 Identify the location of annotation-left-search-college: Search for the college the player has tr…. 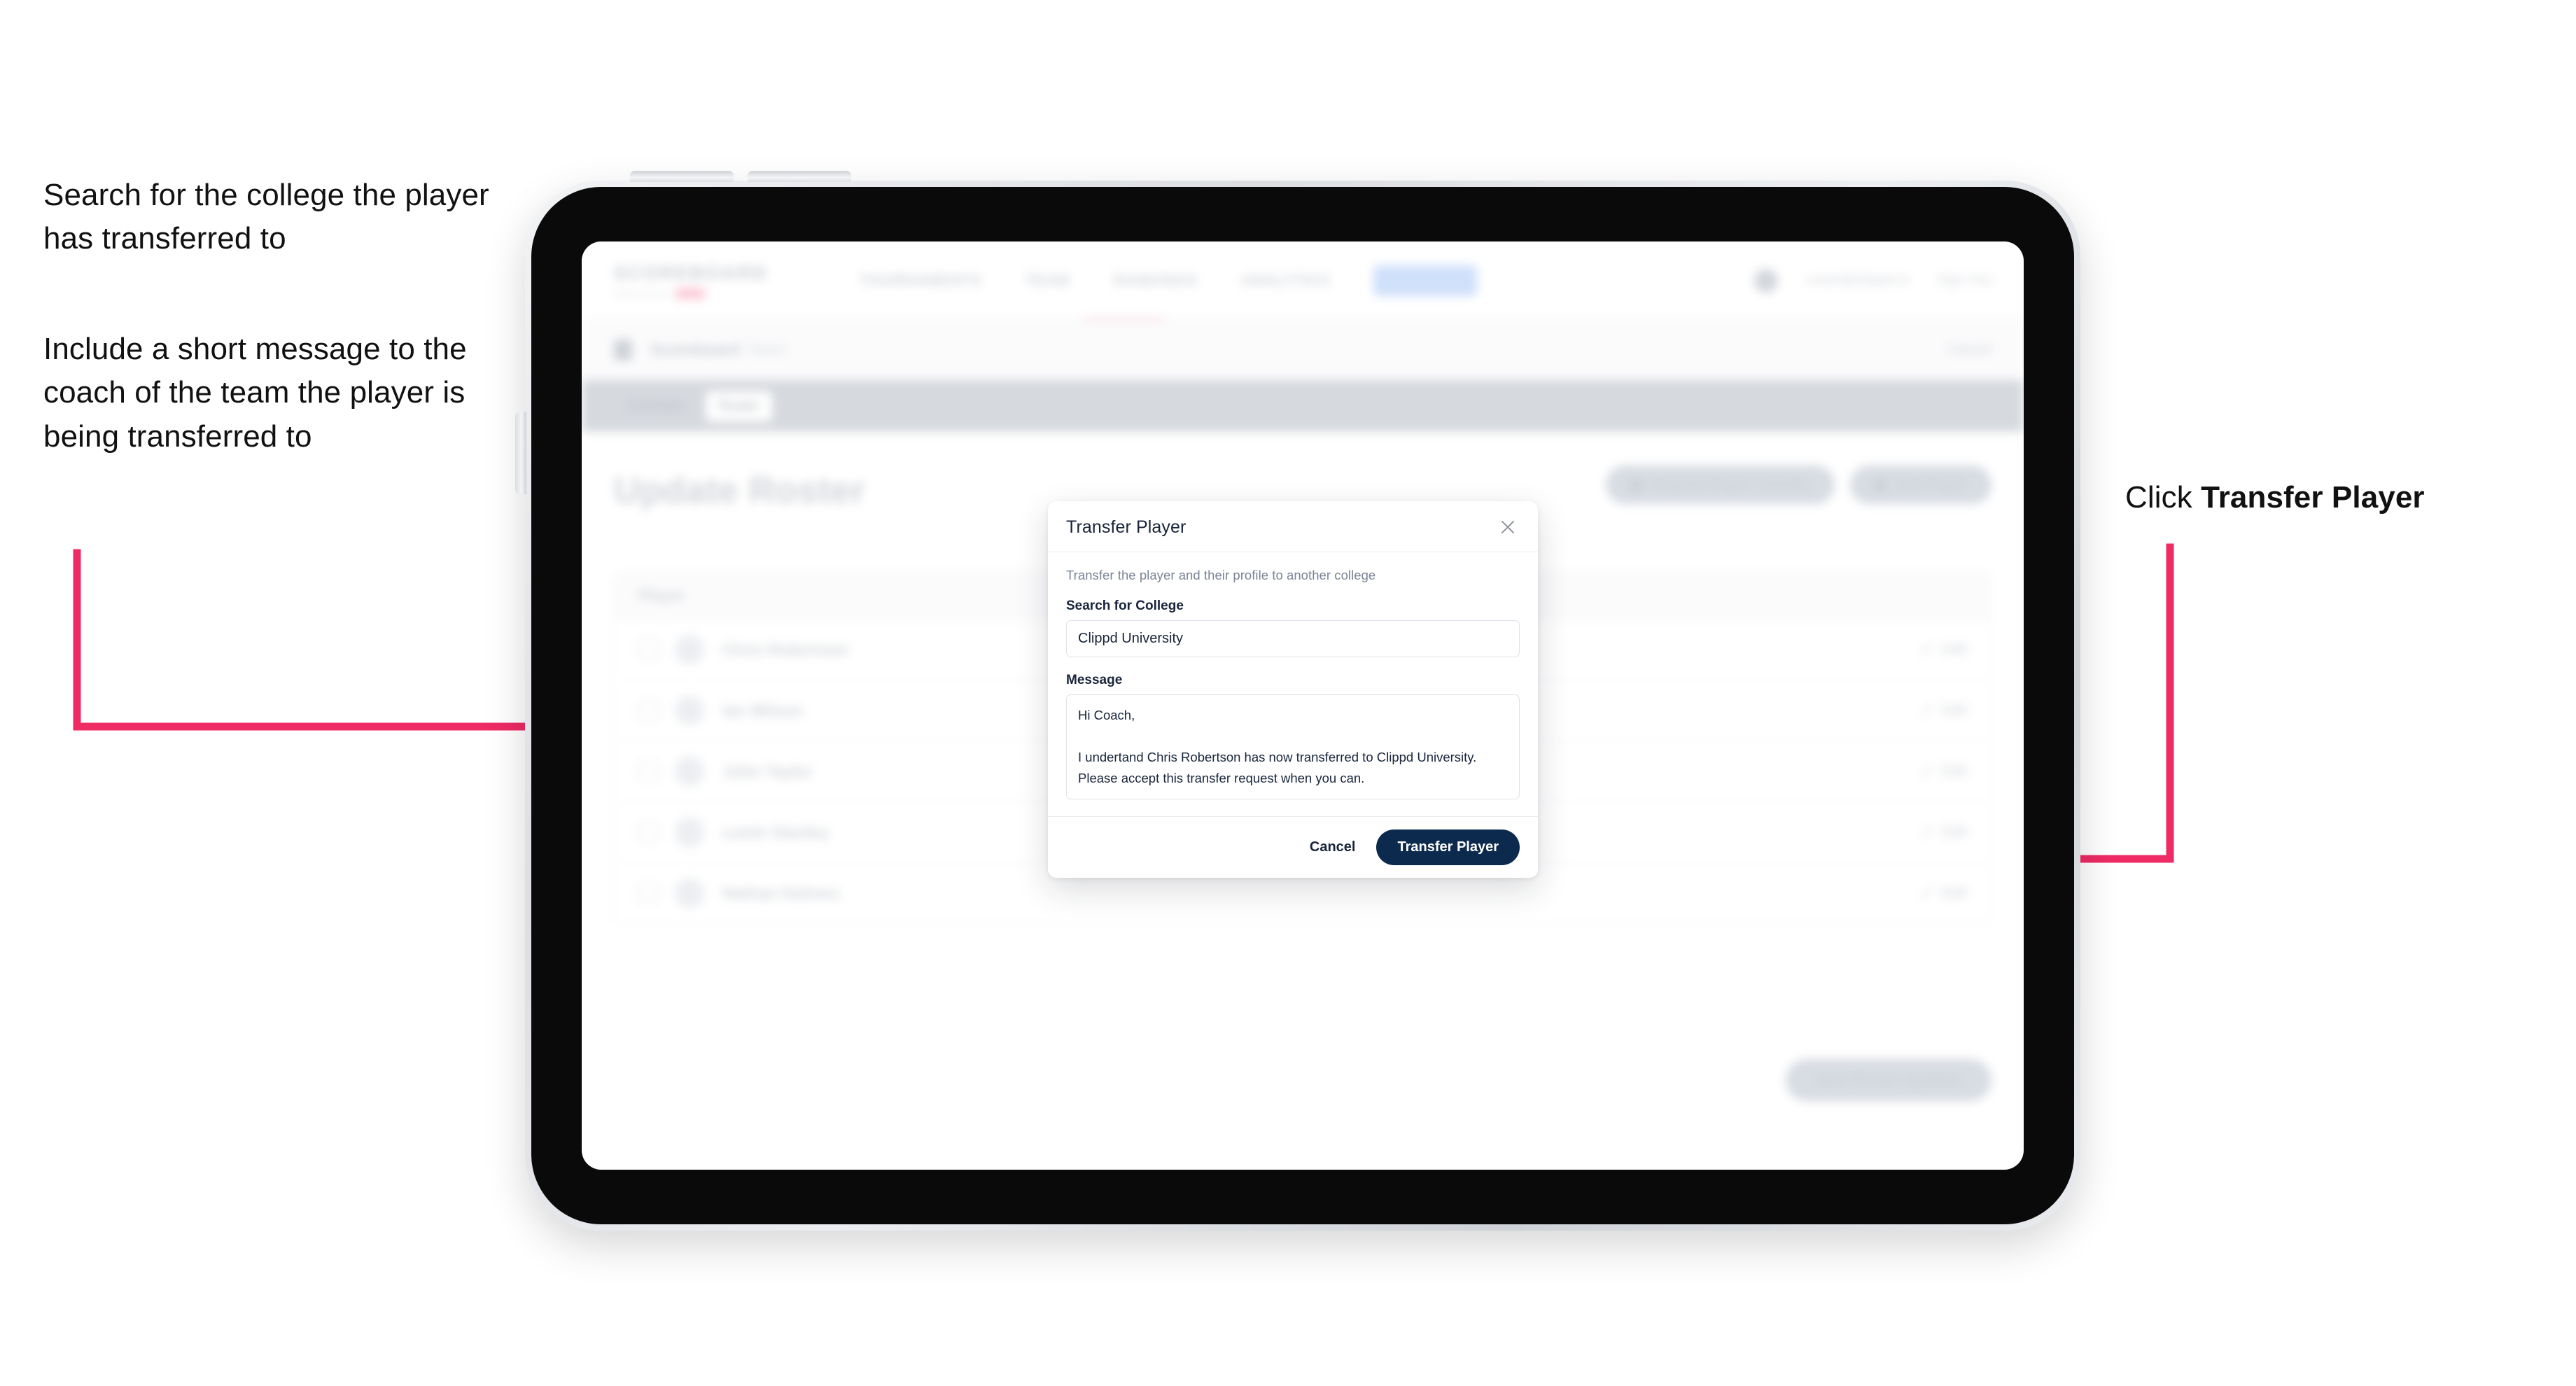
(266, 217).